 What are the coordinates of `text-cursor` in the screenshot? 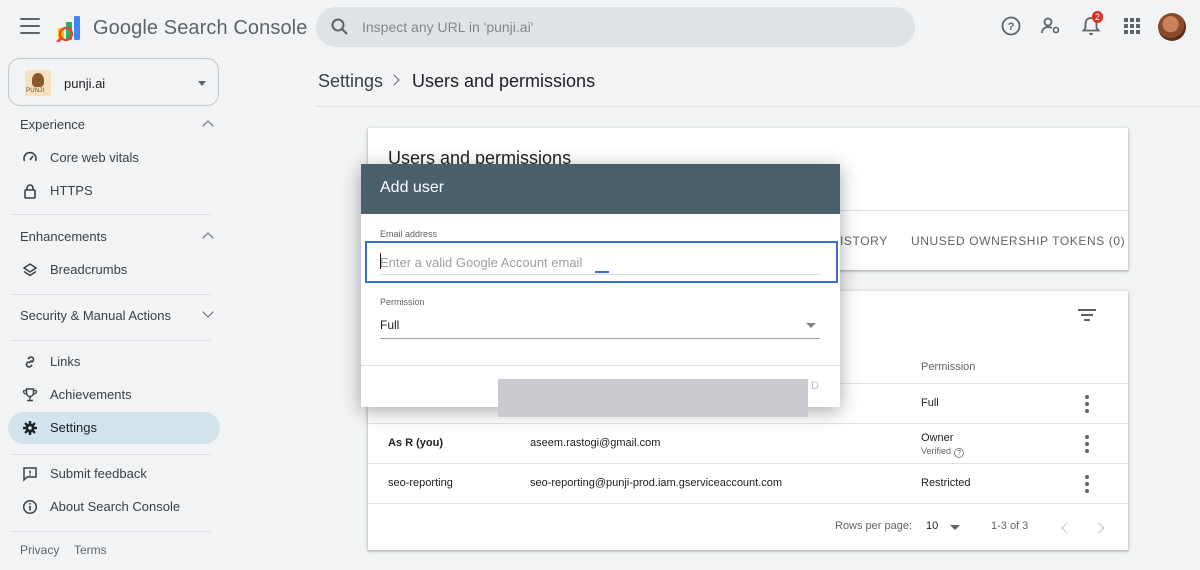 It's located at (380, 261).